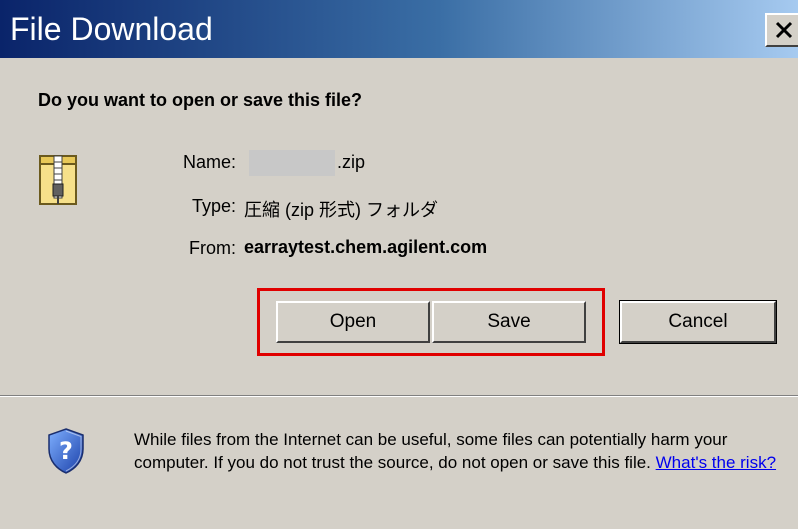 The image size is (798, 529). Describe the element at coordinates (366, 247) in the screenshot. I see `from-value: earraytest.chem.agilent.com` at that location.